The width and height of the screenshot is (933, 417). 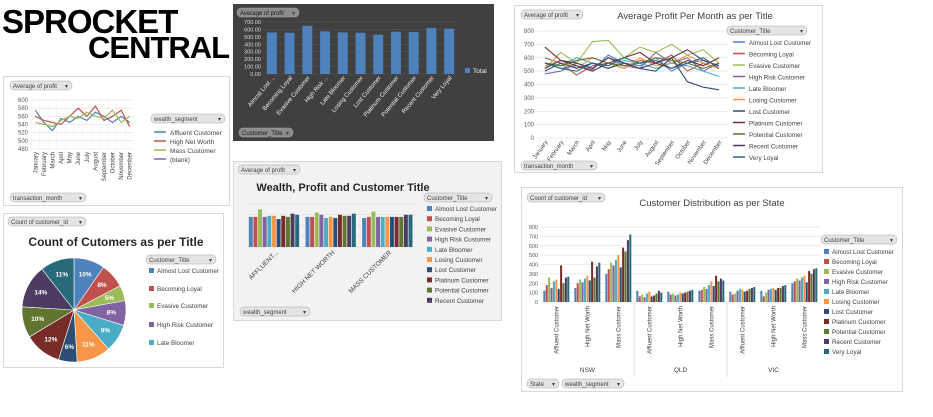 What do you see at coordinates (854, 262) in the screenshot?
I see `legend-entry: Becoming Loyal` at bounding box center [854, 262].